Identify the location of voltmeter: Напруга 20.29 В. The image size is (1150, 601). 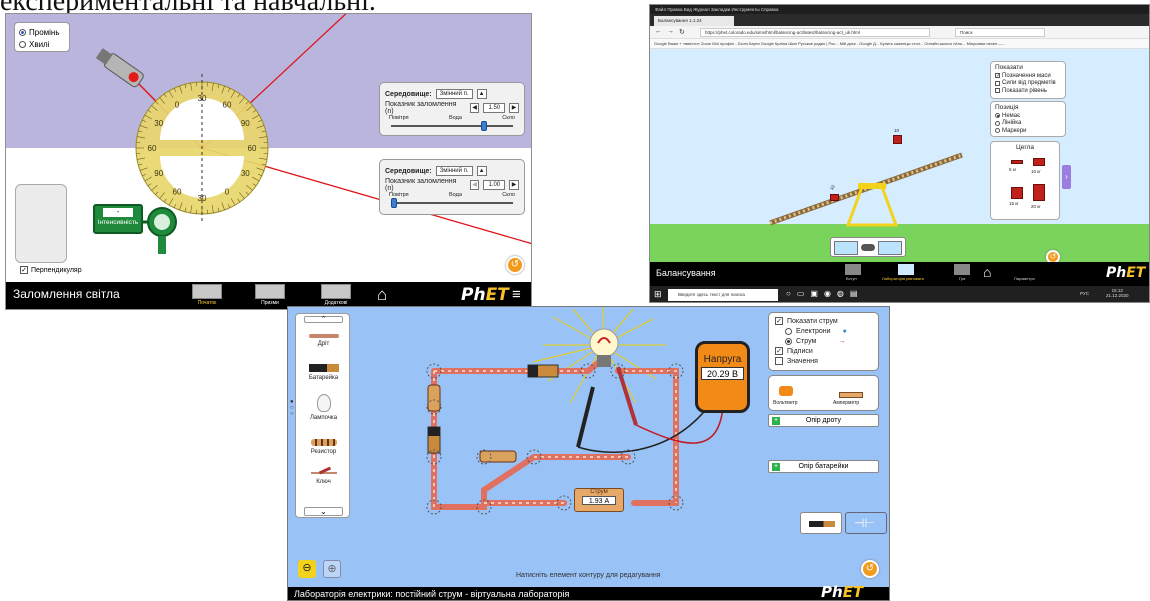
(722, 377).